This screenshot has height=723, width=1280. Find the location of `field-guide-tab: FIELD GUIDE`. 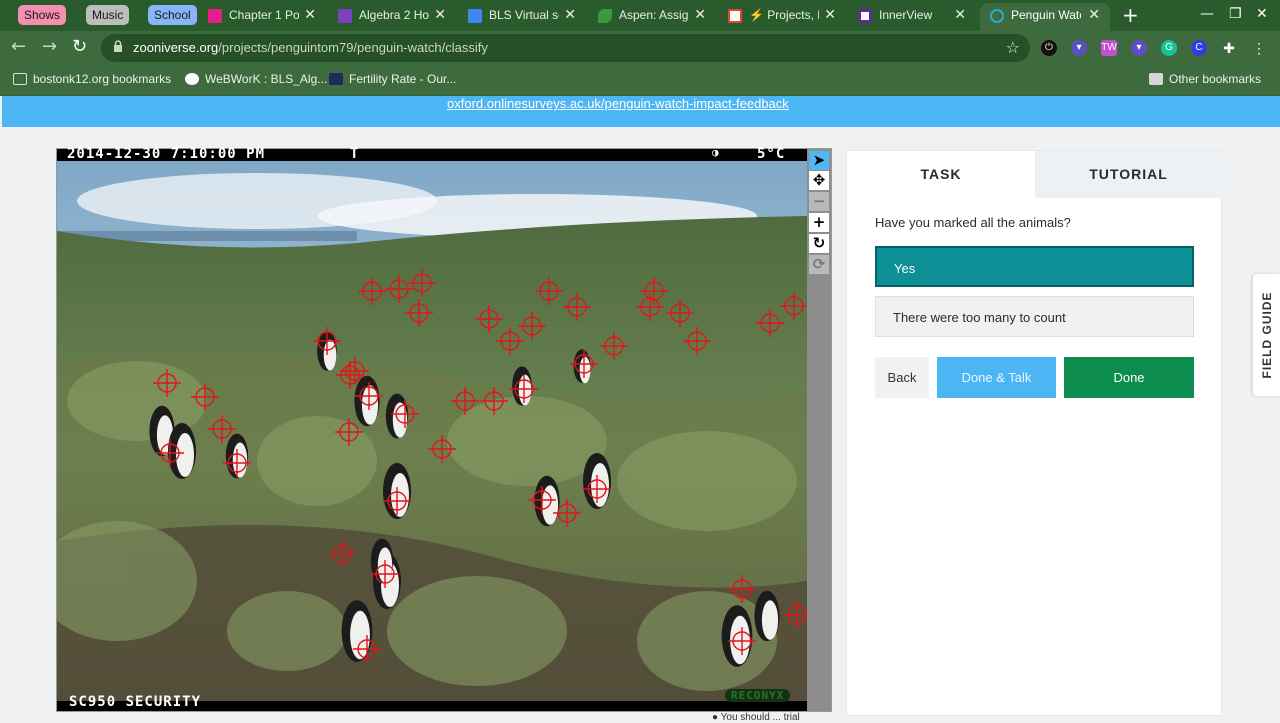

field-guide-tab: FIELD GUIDE is located at coordinates (1266, 335).